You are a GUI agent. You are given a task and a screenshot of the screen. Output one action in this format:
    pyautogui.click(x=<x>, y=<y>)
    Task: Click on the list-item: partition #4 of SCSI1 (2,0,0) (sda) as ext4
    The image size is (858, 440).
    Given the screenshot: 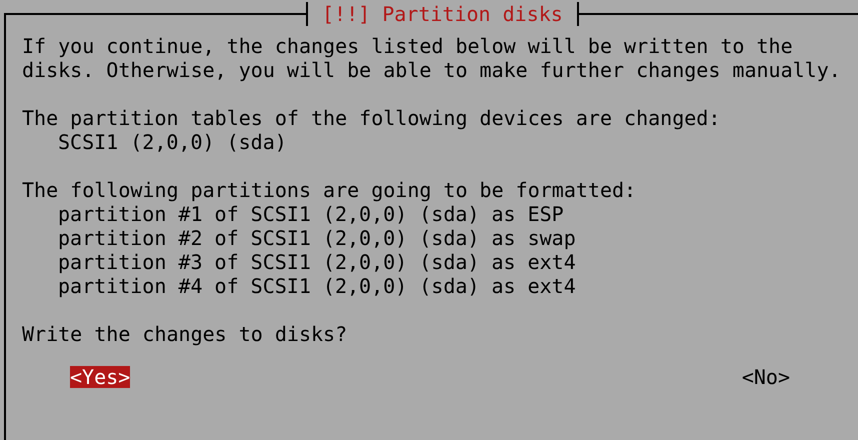 What is the action you would take?
    pyautogui.click(x=317, y=286)
    